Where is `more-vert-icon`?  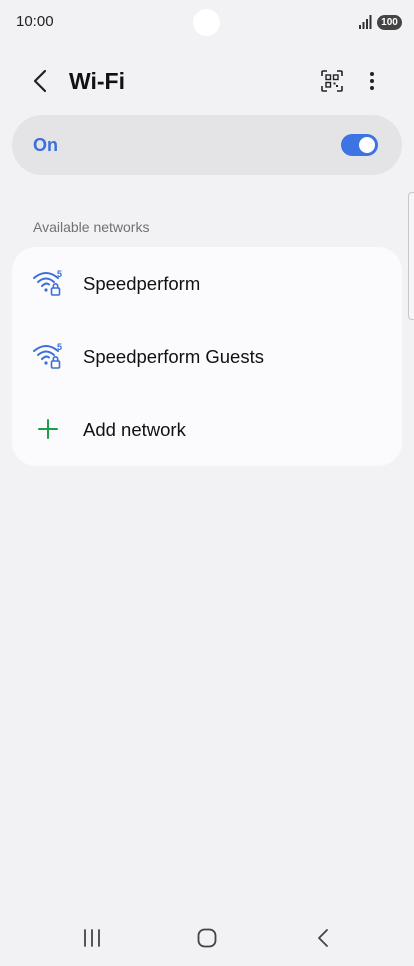
more-vert-icon is located at coordinates (372, 81).